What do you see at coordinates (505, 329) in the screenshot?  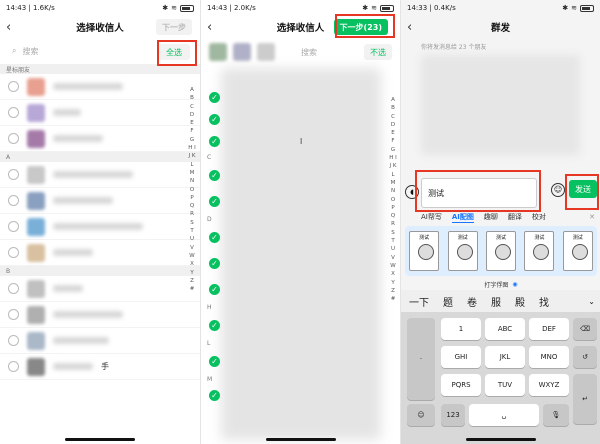 I see `key-abc: ABC` at bounding box center [505, 329].